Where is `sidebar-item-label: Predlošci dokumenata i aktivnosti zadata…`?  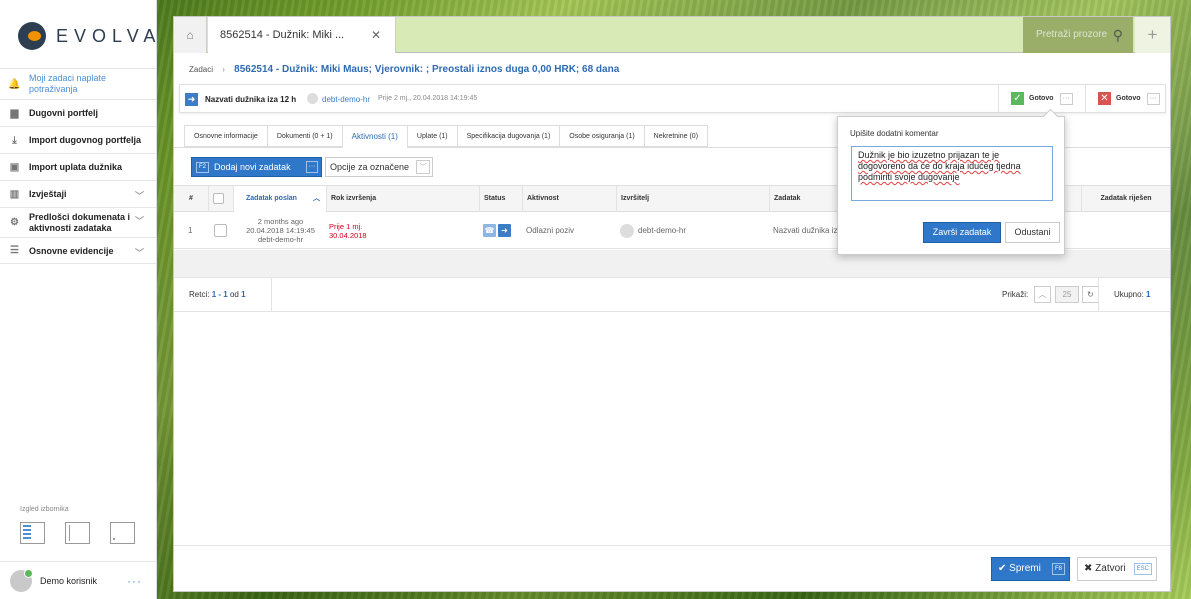
sidebar-item-label: Predlošci dokumenata i aktivnosti zadata… is located at coordinates (80, 222).